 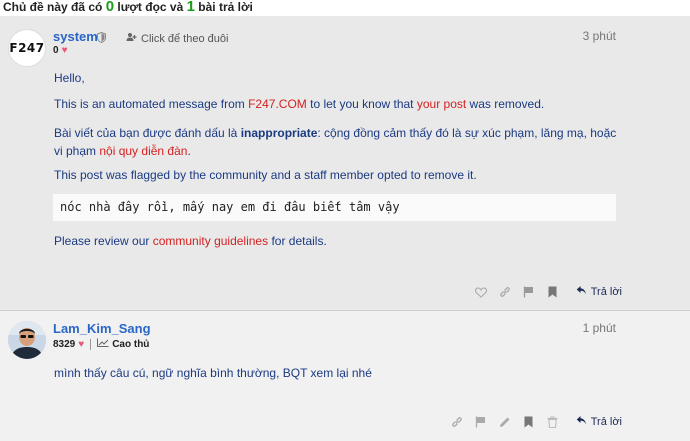 I want to click on user-meta: 0 ♥, so click(x=60, y=50).